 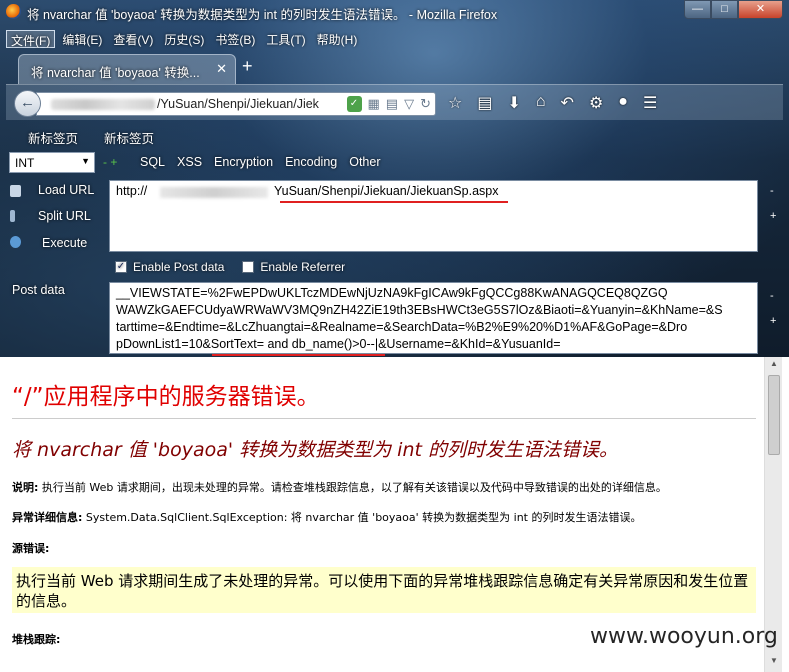 I want to click on source-error: 源错误:, so click(x=30, y=548).